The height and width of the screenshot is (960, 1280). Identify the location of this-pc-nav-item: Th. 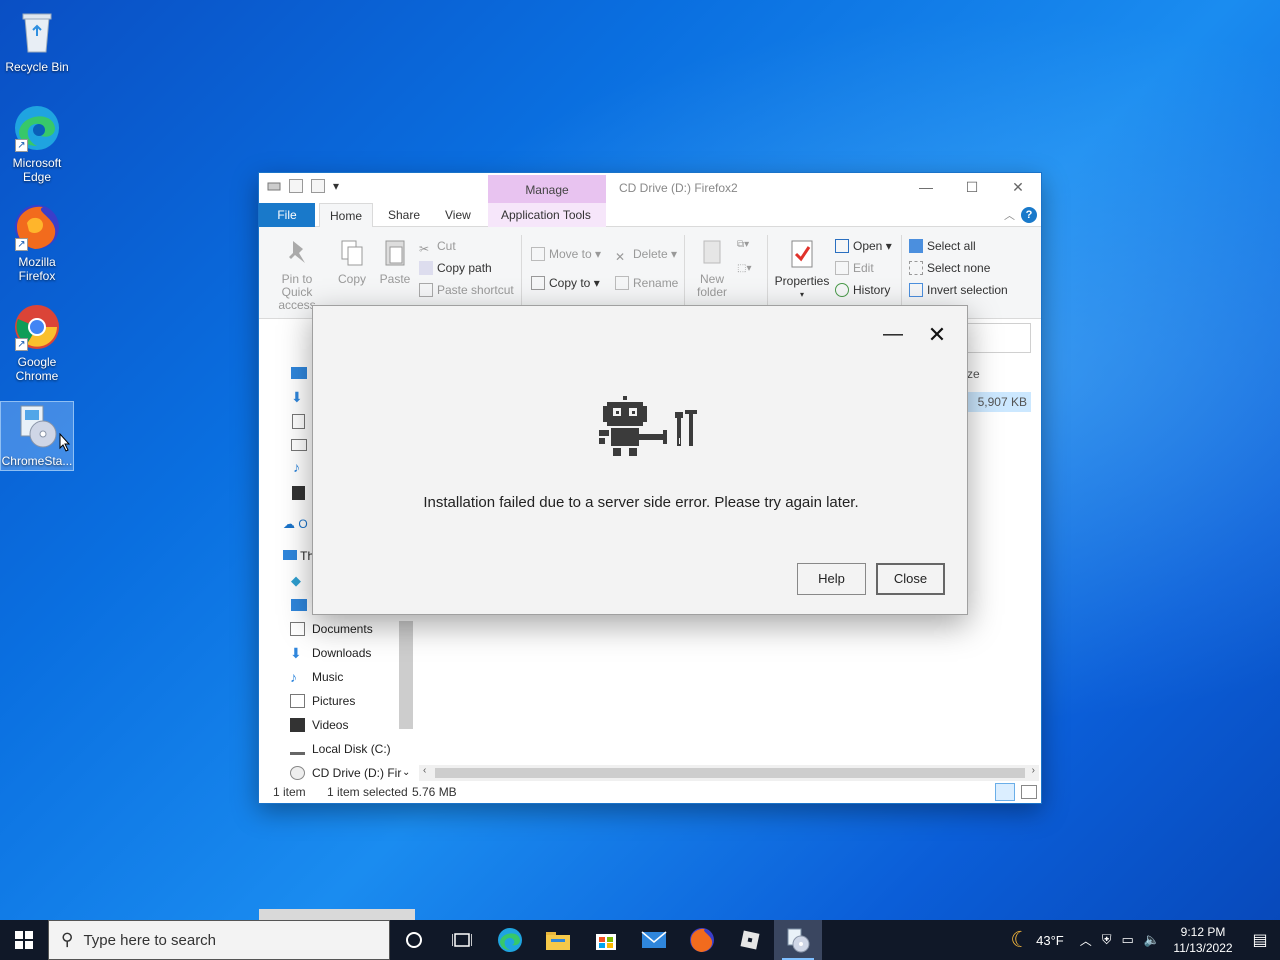
(298, 556).